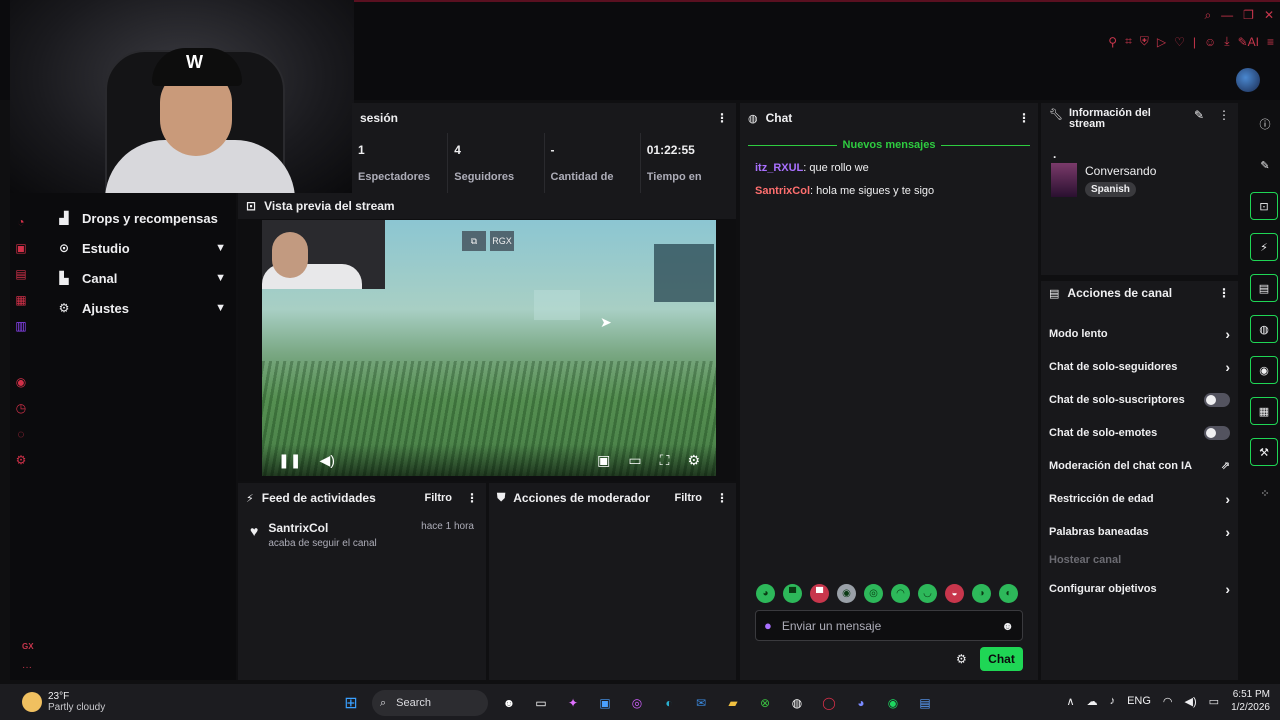  I want to click on opera-gx-icon: ◯, so click(829, 703).